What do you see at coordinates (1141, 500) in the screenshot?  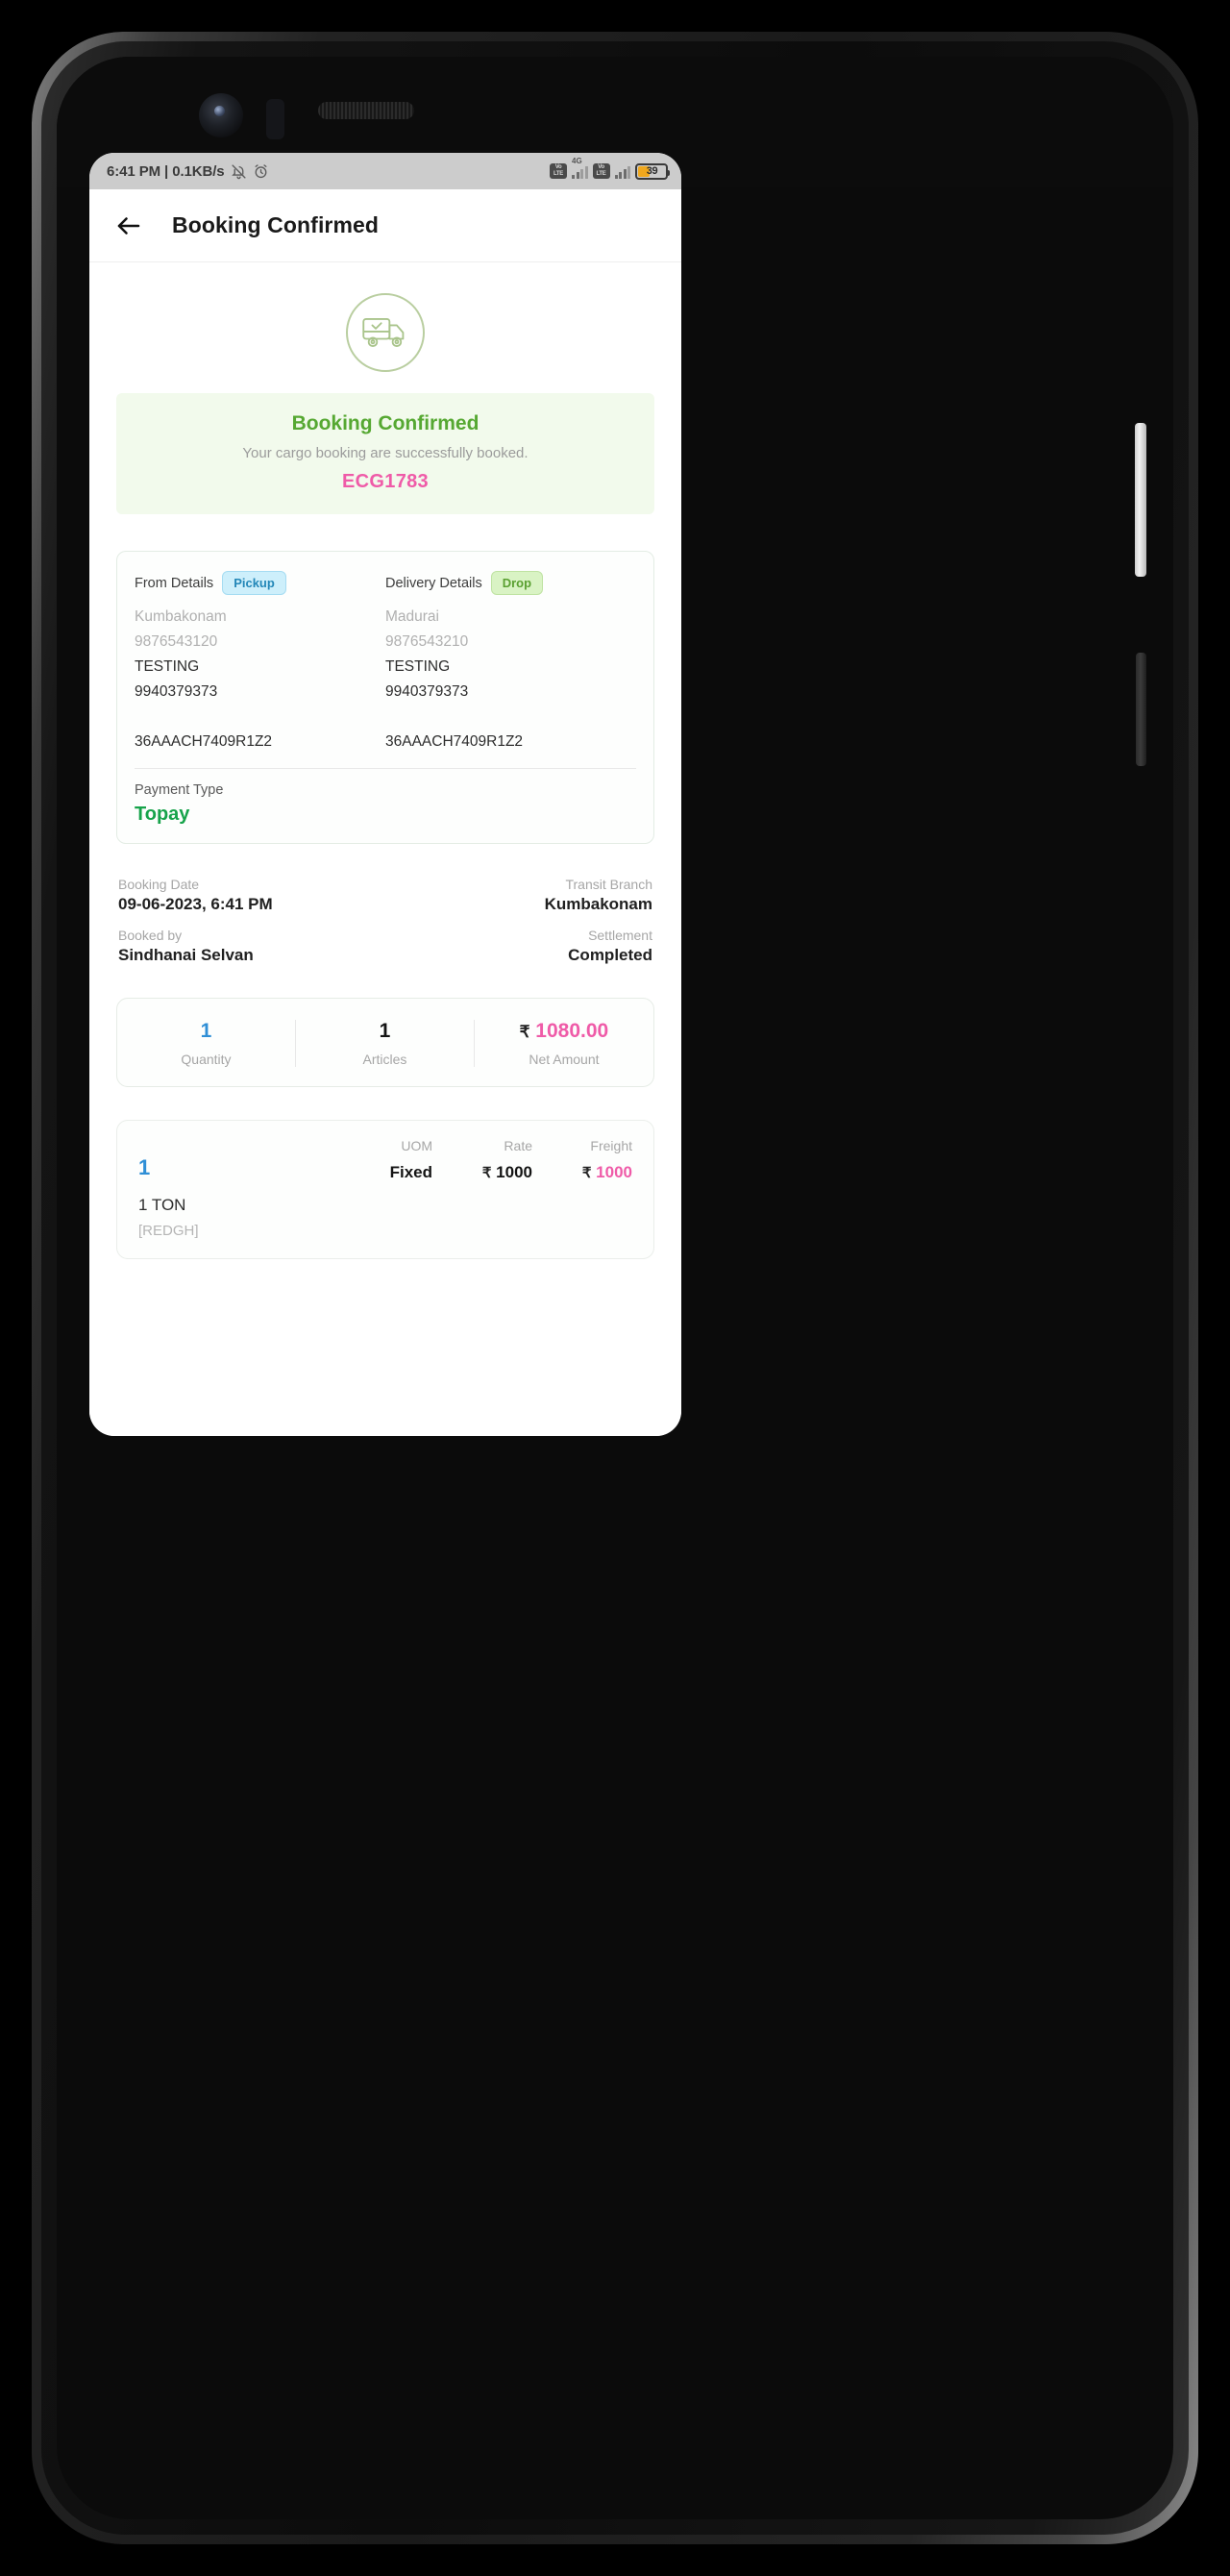 I see `power-button` at bounding box center [1141, 500].